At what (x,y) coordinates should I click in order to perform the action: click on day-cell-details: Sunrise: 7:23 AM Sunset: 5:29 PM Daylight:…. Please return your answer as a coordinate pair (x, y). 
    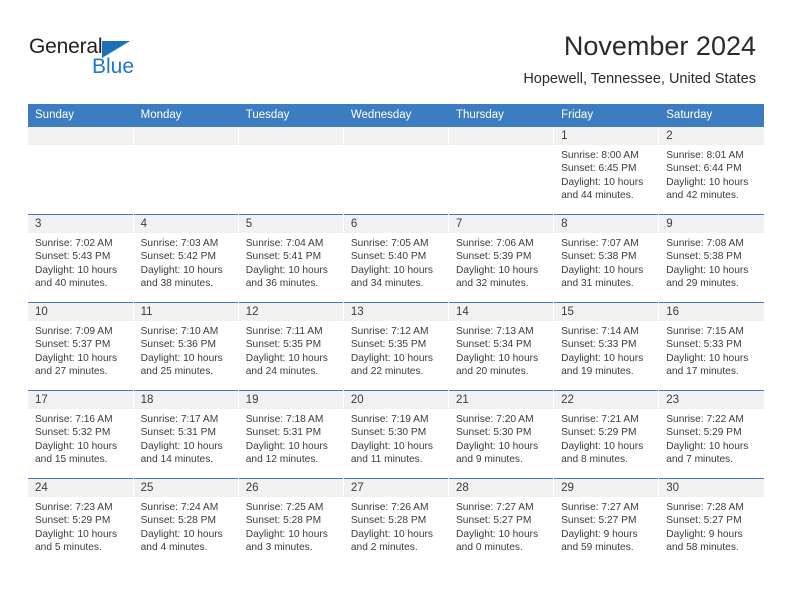
    Looking at the image, I should click on (80, 526).